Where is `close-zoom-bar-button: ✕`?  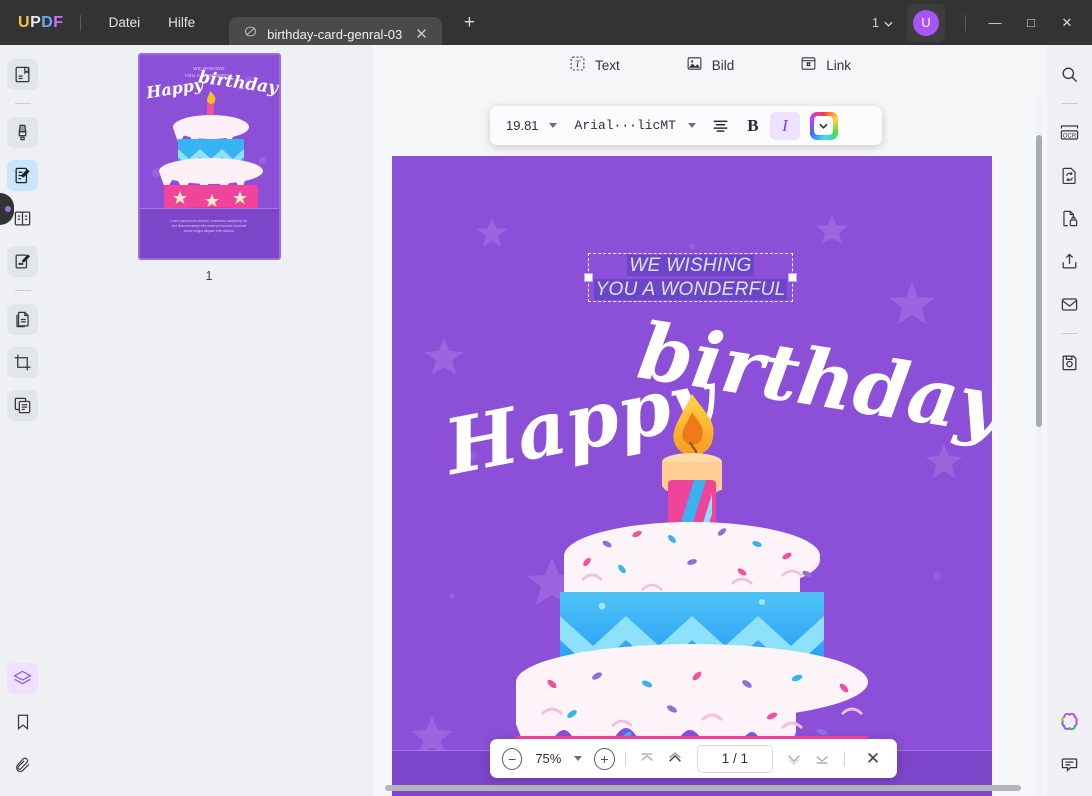
close-zoom-bar-button: ✕ is located at coordinates (873, 759).